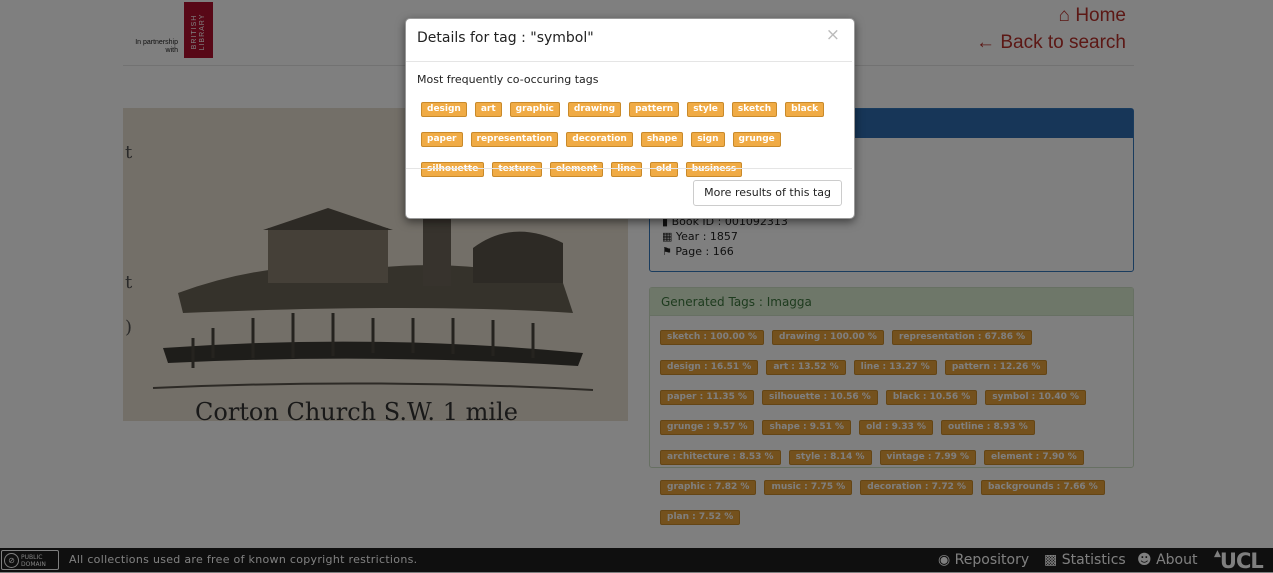 The width and height of the screenshot is (1273, 573). I want to click on more-results-button: More results of this tag, so click(767, 193).